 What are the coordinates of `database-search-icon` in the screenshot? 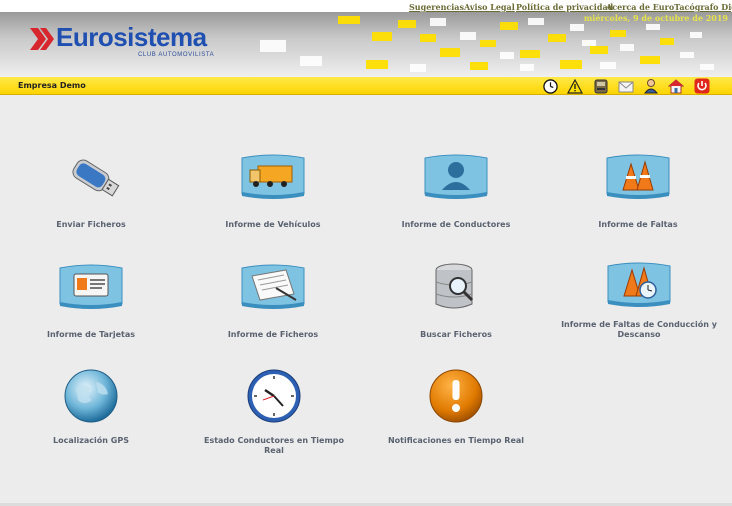 It's located at (456, 287).